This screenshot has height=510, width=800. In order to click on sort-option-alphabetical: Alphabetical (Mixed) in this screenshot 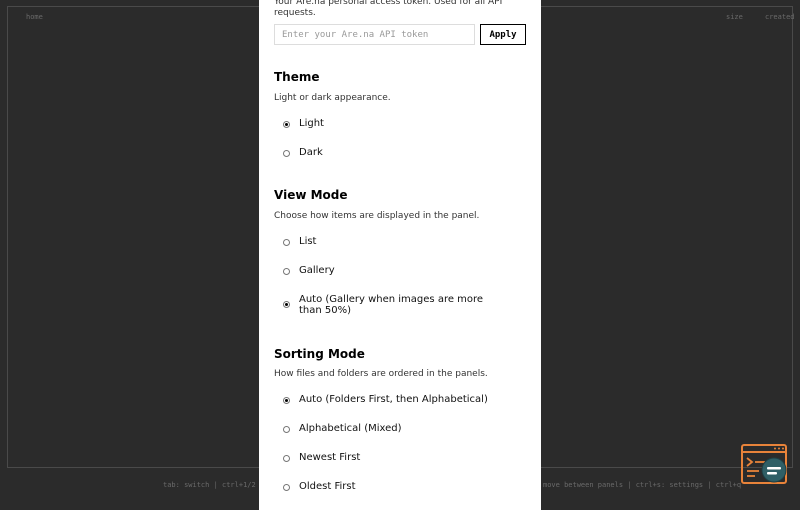, I will do `click(403, 428)`.